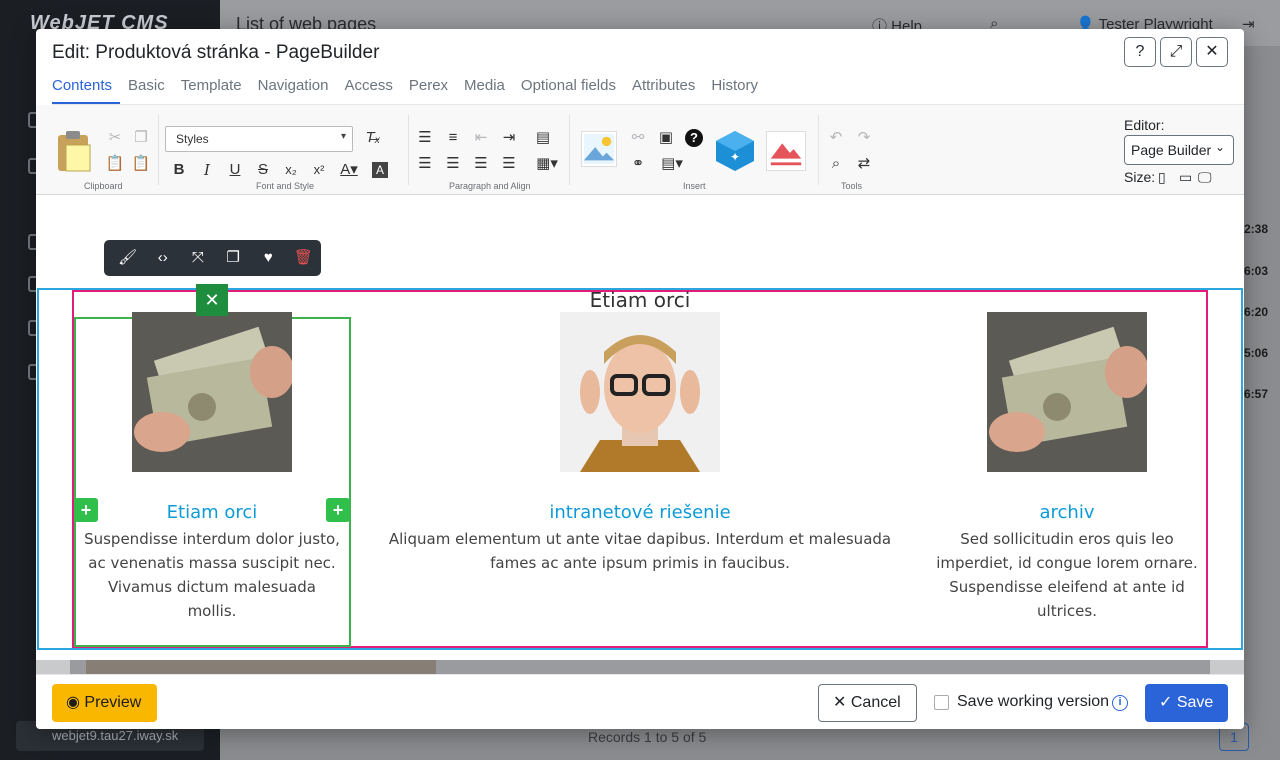 The width and height of the screenshot is (1280, 760). I want to click on favorite-icon: ♥, so click(268, 258).